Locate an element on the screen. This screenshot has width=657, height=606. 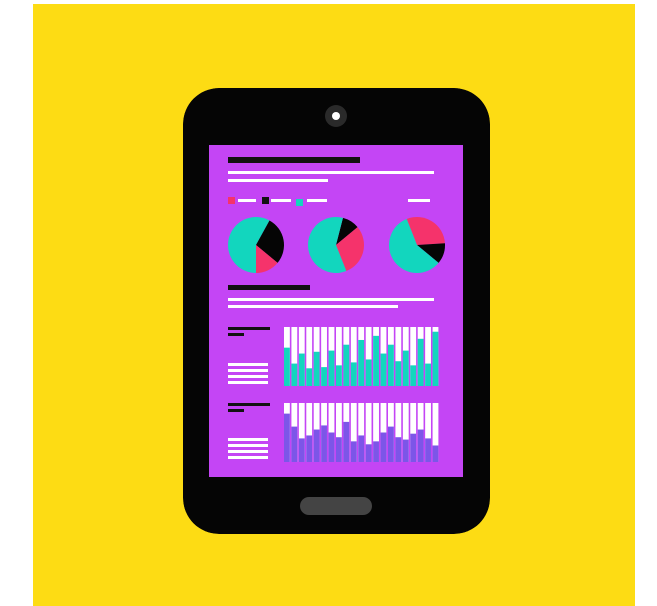
legend-line-black is located at coordinates (281, 200).